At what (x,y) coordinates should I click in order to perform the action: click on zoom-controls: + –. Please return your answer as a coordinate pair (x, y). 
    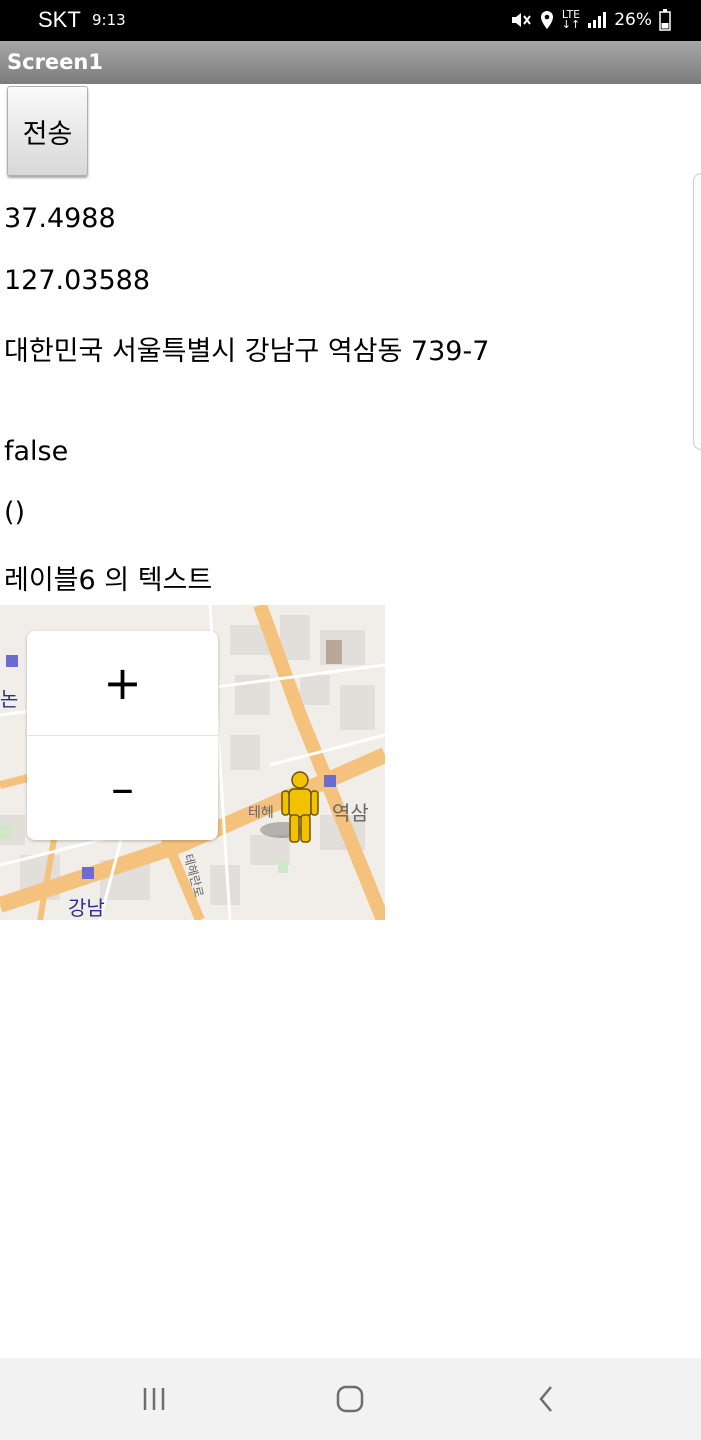
    Looking at the image, I should click on (122, 735).